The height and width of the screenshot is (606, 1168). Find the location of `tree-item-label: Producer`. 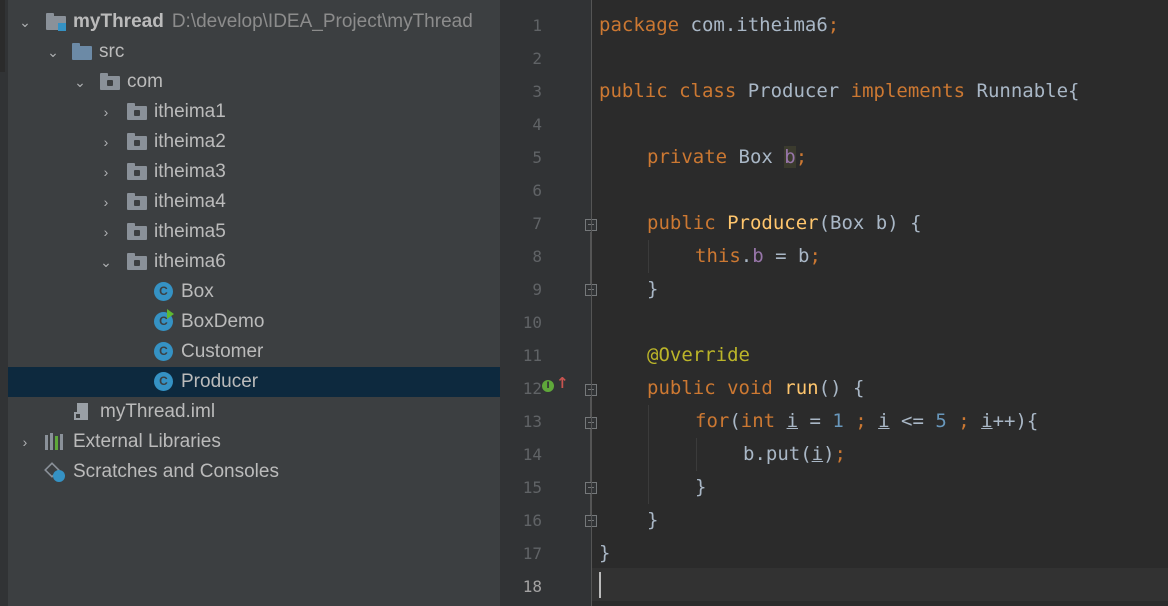

tree-item-label: Producer is located at coordinates (220, 381).